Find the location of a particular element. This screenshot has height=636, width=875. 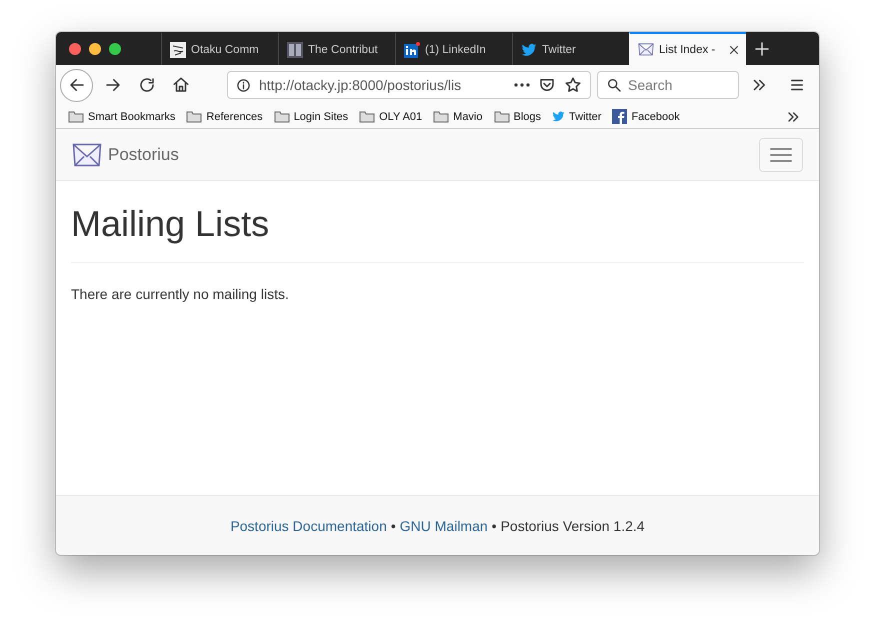

close-icon is located at coordinates (734, 50).